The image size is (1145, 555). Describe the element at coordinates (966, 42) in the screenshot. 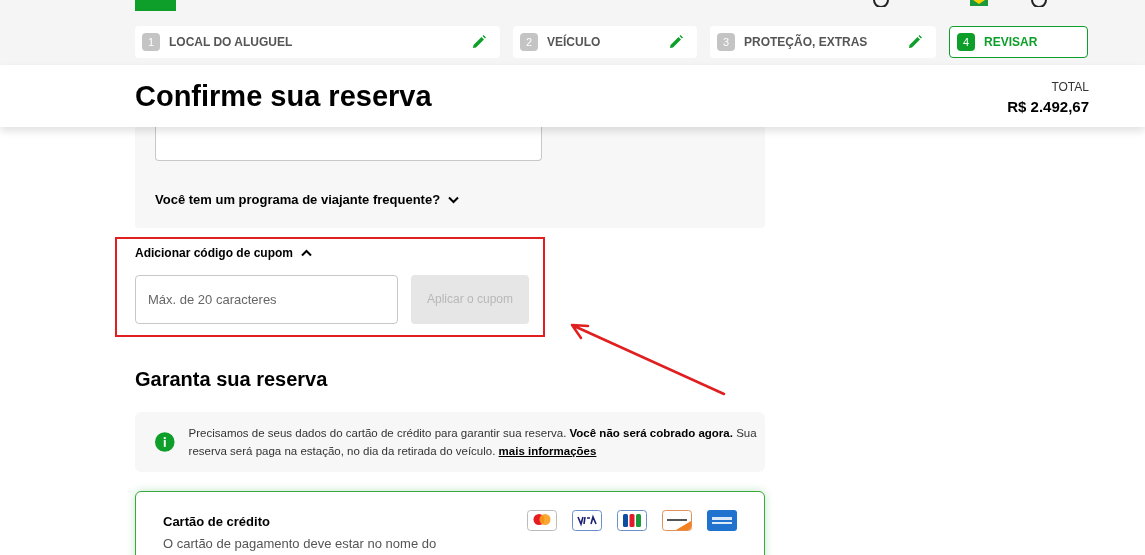

I see `step-number: 4` at that location.